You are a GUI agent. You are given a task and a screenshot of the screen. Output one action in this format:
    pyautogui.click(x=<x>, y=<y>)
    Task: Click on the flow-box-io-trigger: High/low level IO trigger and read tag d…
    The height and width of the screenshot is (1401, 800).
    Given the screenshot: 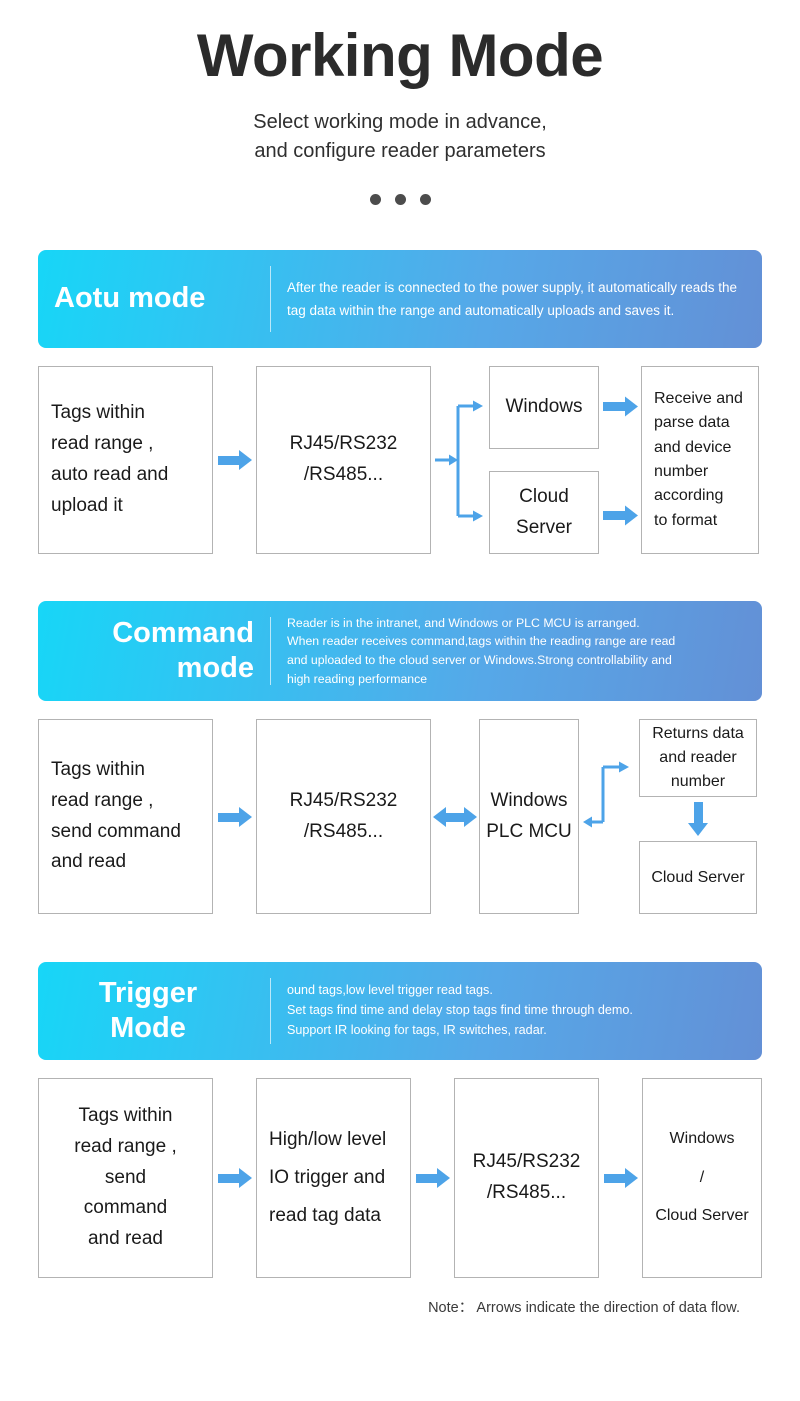 What is the action you would take?
    pyautogui.click(x=333, y=1178)
    